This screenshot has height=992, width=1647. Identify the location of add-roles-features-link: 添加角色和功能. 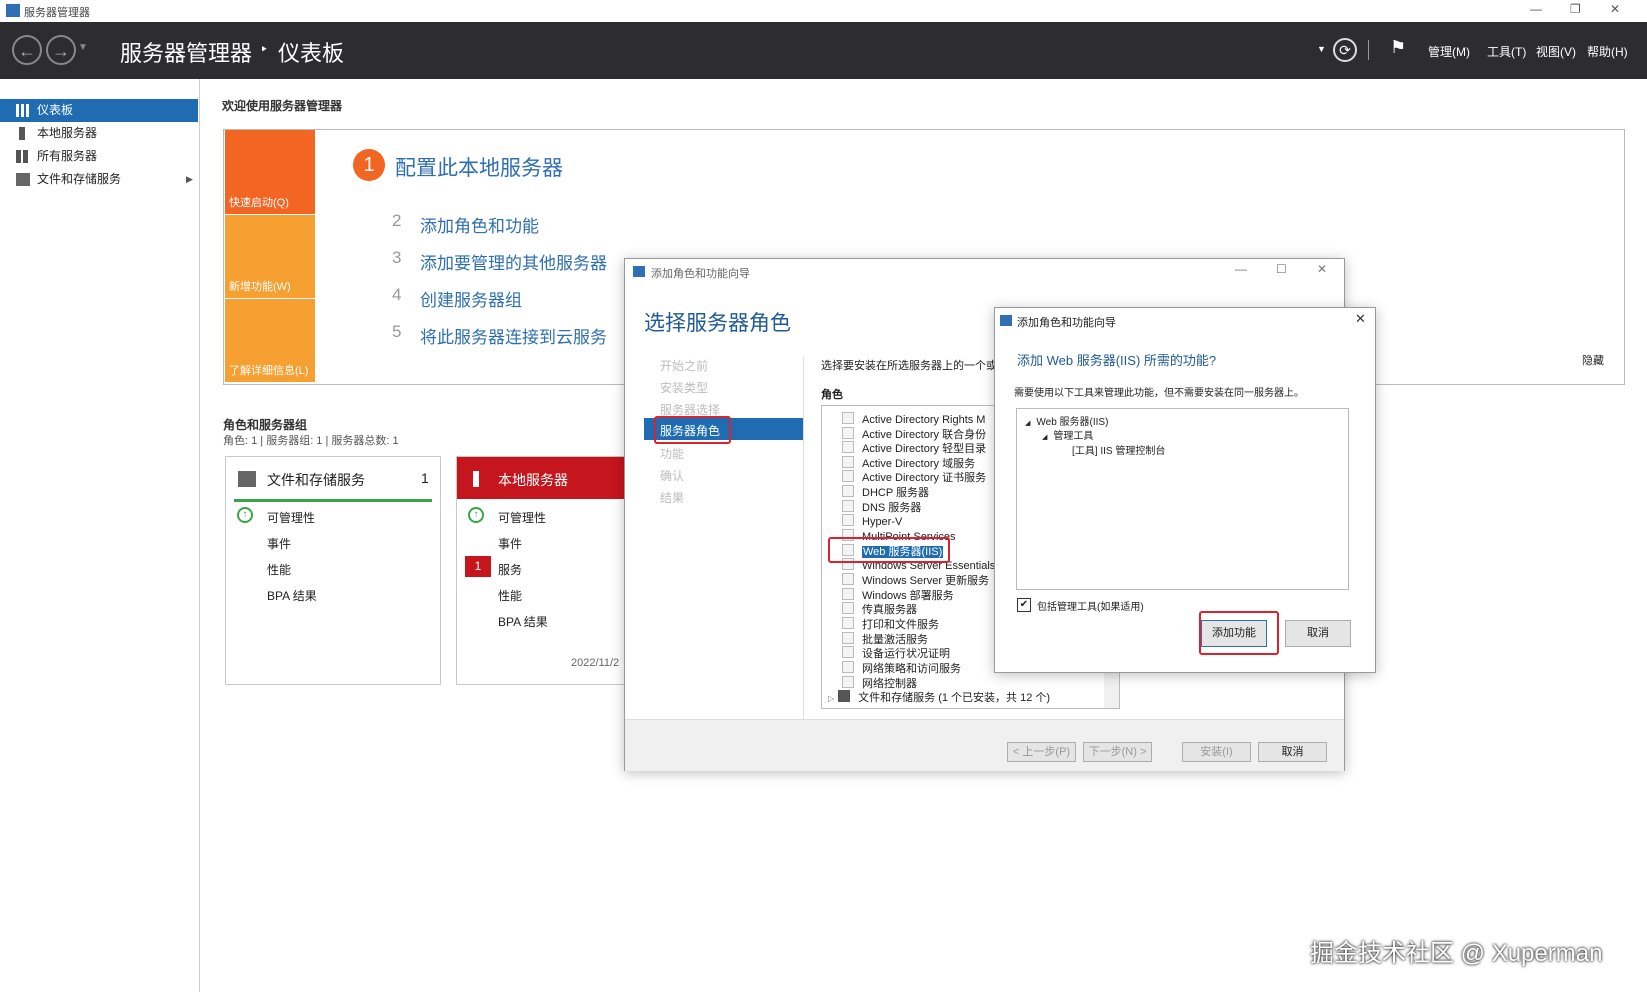
(479, 224).